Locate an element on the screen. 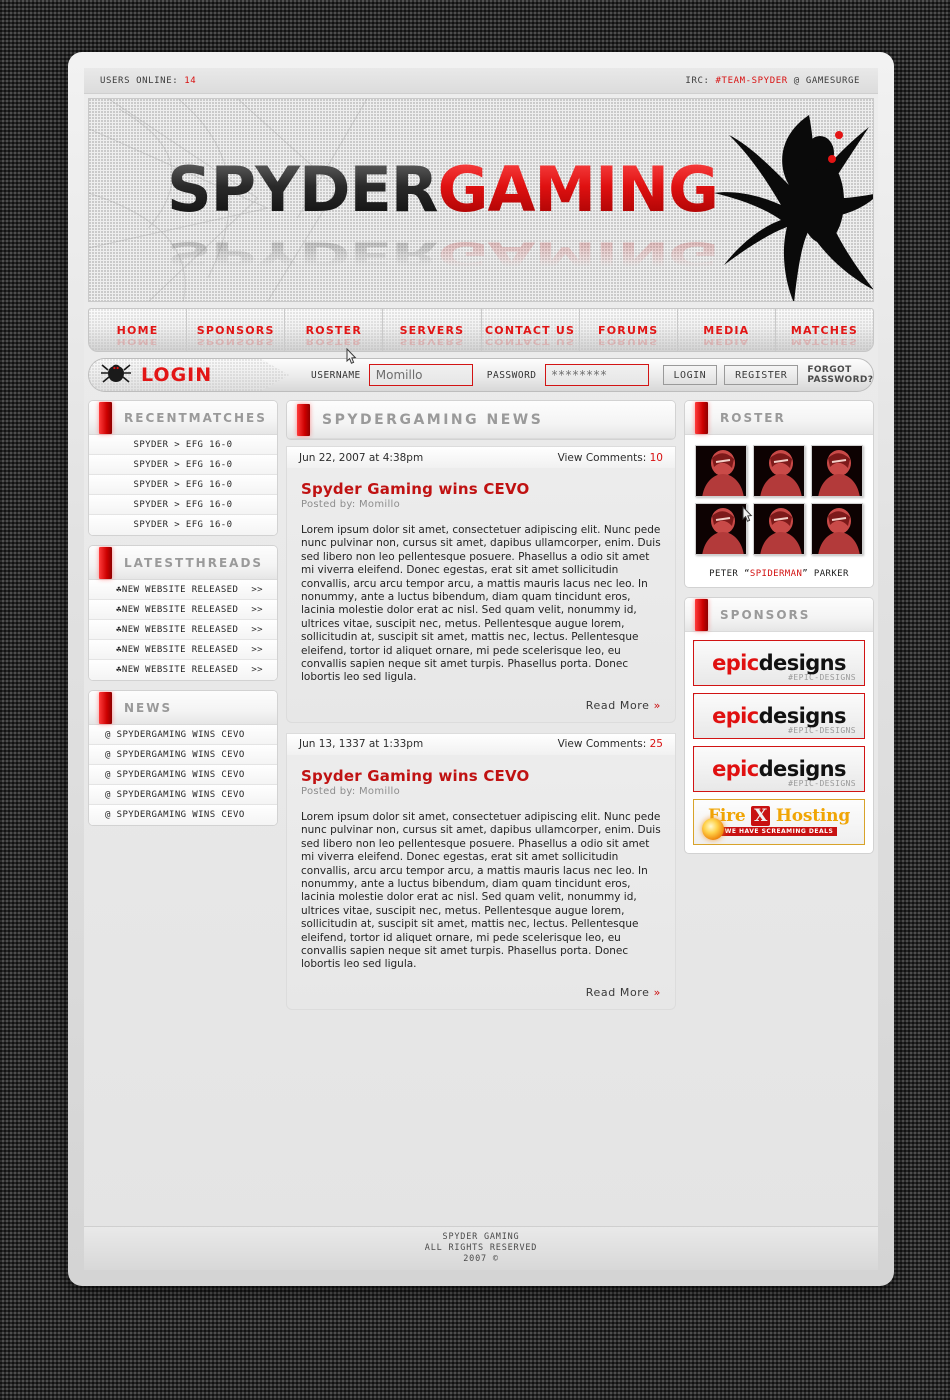 The width and height of the screenshot is (950, 1400). roster-thumbnails is located at coordinates (779, 500).